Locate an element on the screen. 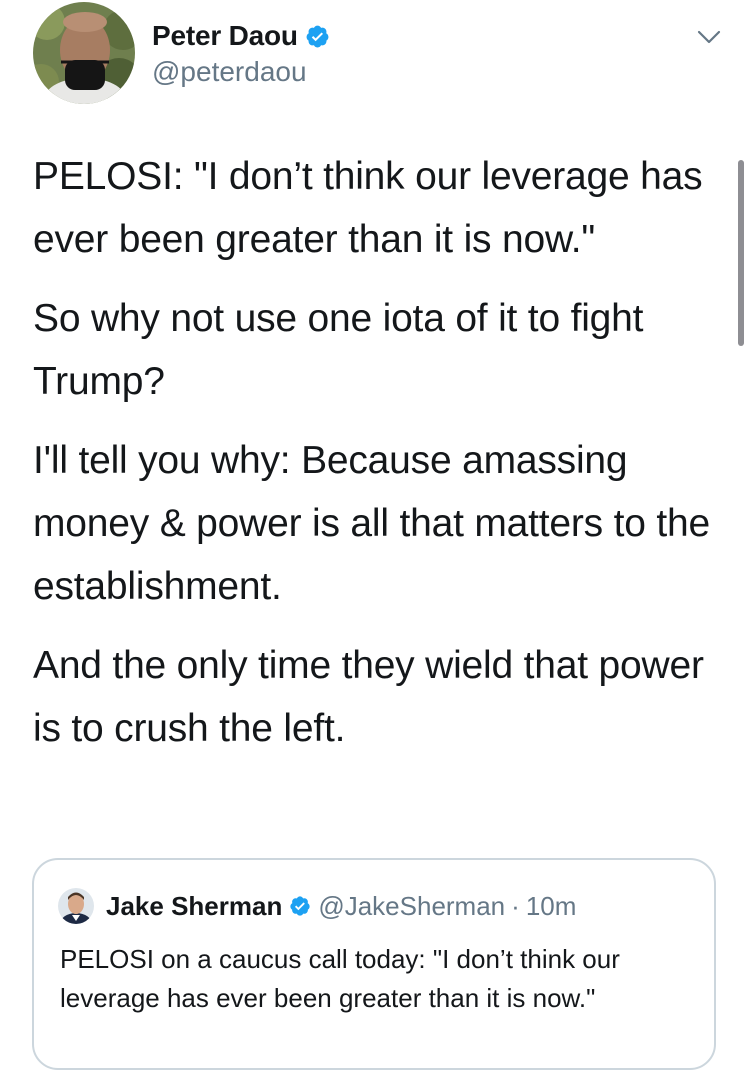 This screenshot has width=750, height=1080. author-handle: @peterdaou is located at coordinates (229, 72).